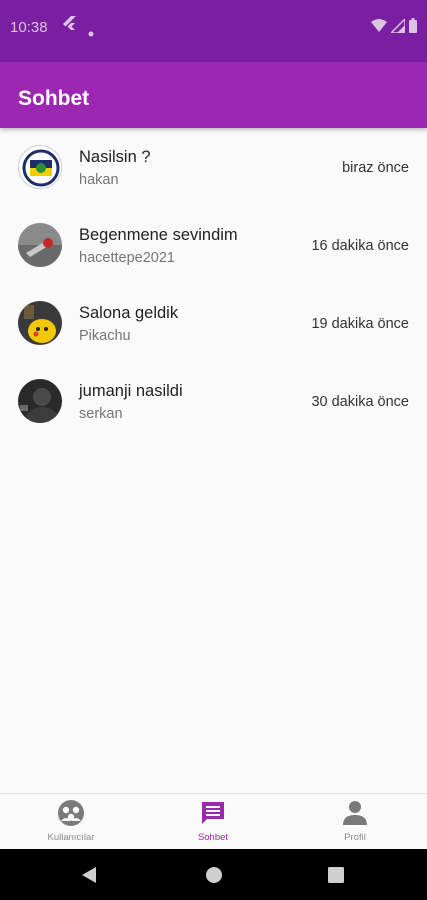 The height and width of the screenshot is (900, 427). What do you see at coordinates (360, 246) in the screenshot?
I see `chat-time: 16 dakika önce` at bounding box center [360, 246].